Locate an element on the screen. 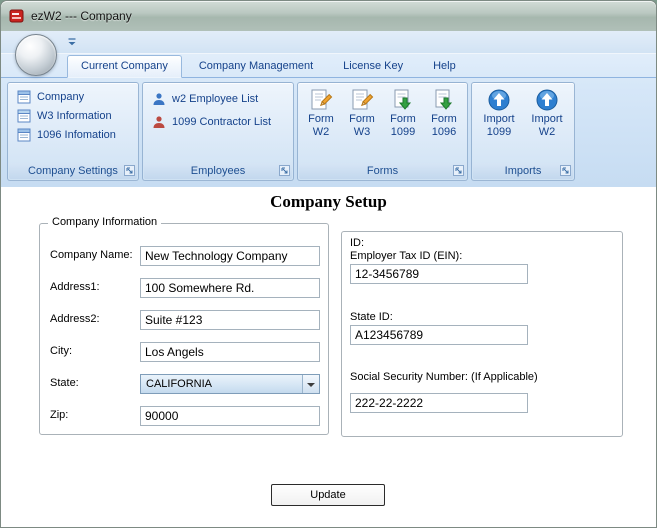  window-title: ezW2 --- Company is located at coordinates (81, 16).